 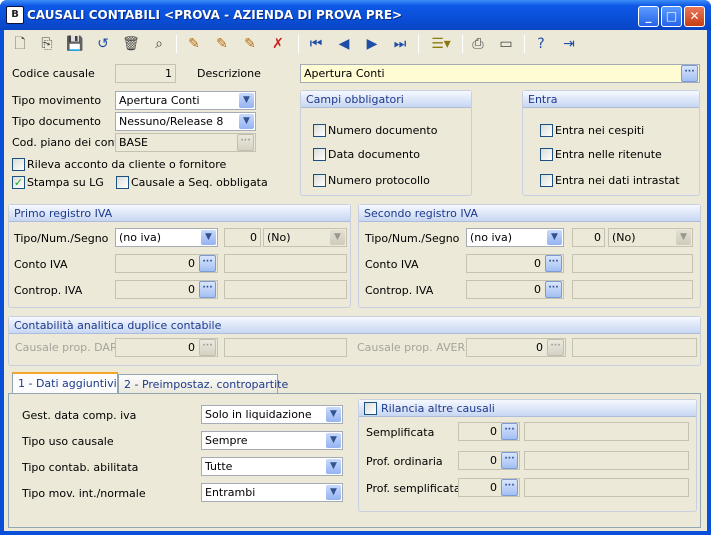 I want to click on tipo-mov-select: Entrambi ▼, so click(x=272, y=492).